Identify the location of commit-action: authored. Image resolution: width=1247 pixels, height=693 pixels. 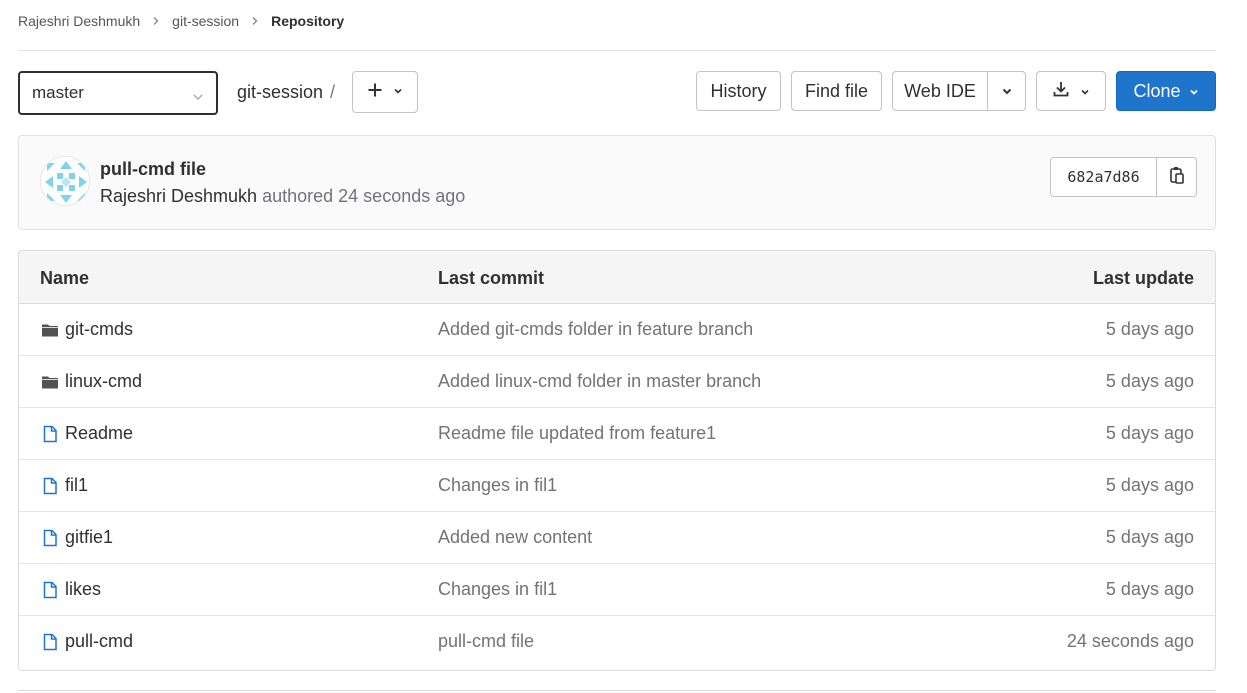
(298, 196).